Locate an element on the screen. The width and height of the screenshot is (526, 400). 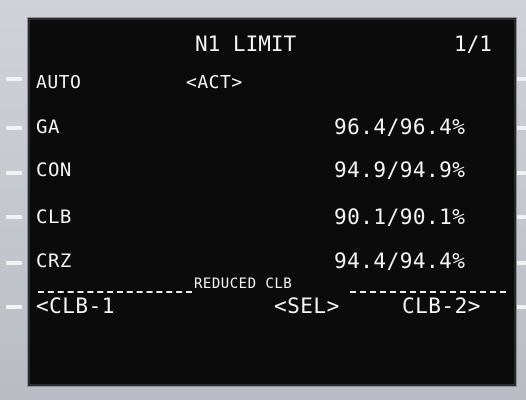
page-number: 1/1 is located at coordinates (473, 44).